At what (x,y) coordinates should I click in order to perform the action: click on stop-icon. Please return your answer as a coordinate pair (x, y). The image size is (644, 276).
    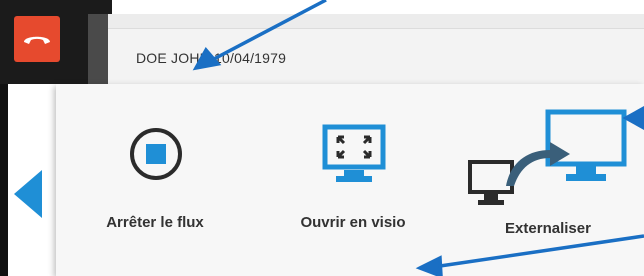
    Looking at the image, I should click on (156, 154).